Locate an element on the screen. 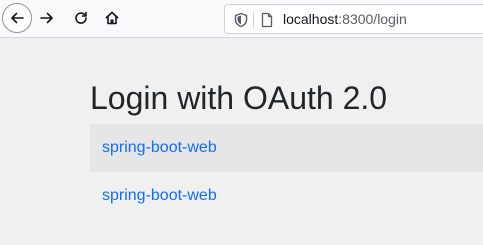  client-link-1: spring-boot-web is located at coordinates (159, 148).